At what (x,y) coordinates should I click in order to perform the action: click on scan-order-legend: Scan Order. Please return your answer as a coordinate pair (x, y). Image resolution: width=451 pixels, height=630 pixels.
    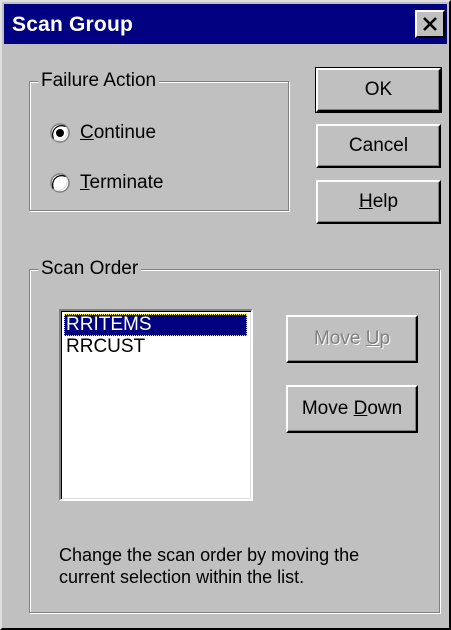
    Looking at the image, I should click on (90, 269).